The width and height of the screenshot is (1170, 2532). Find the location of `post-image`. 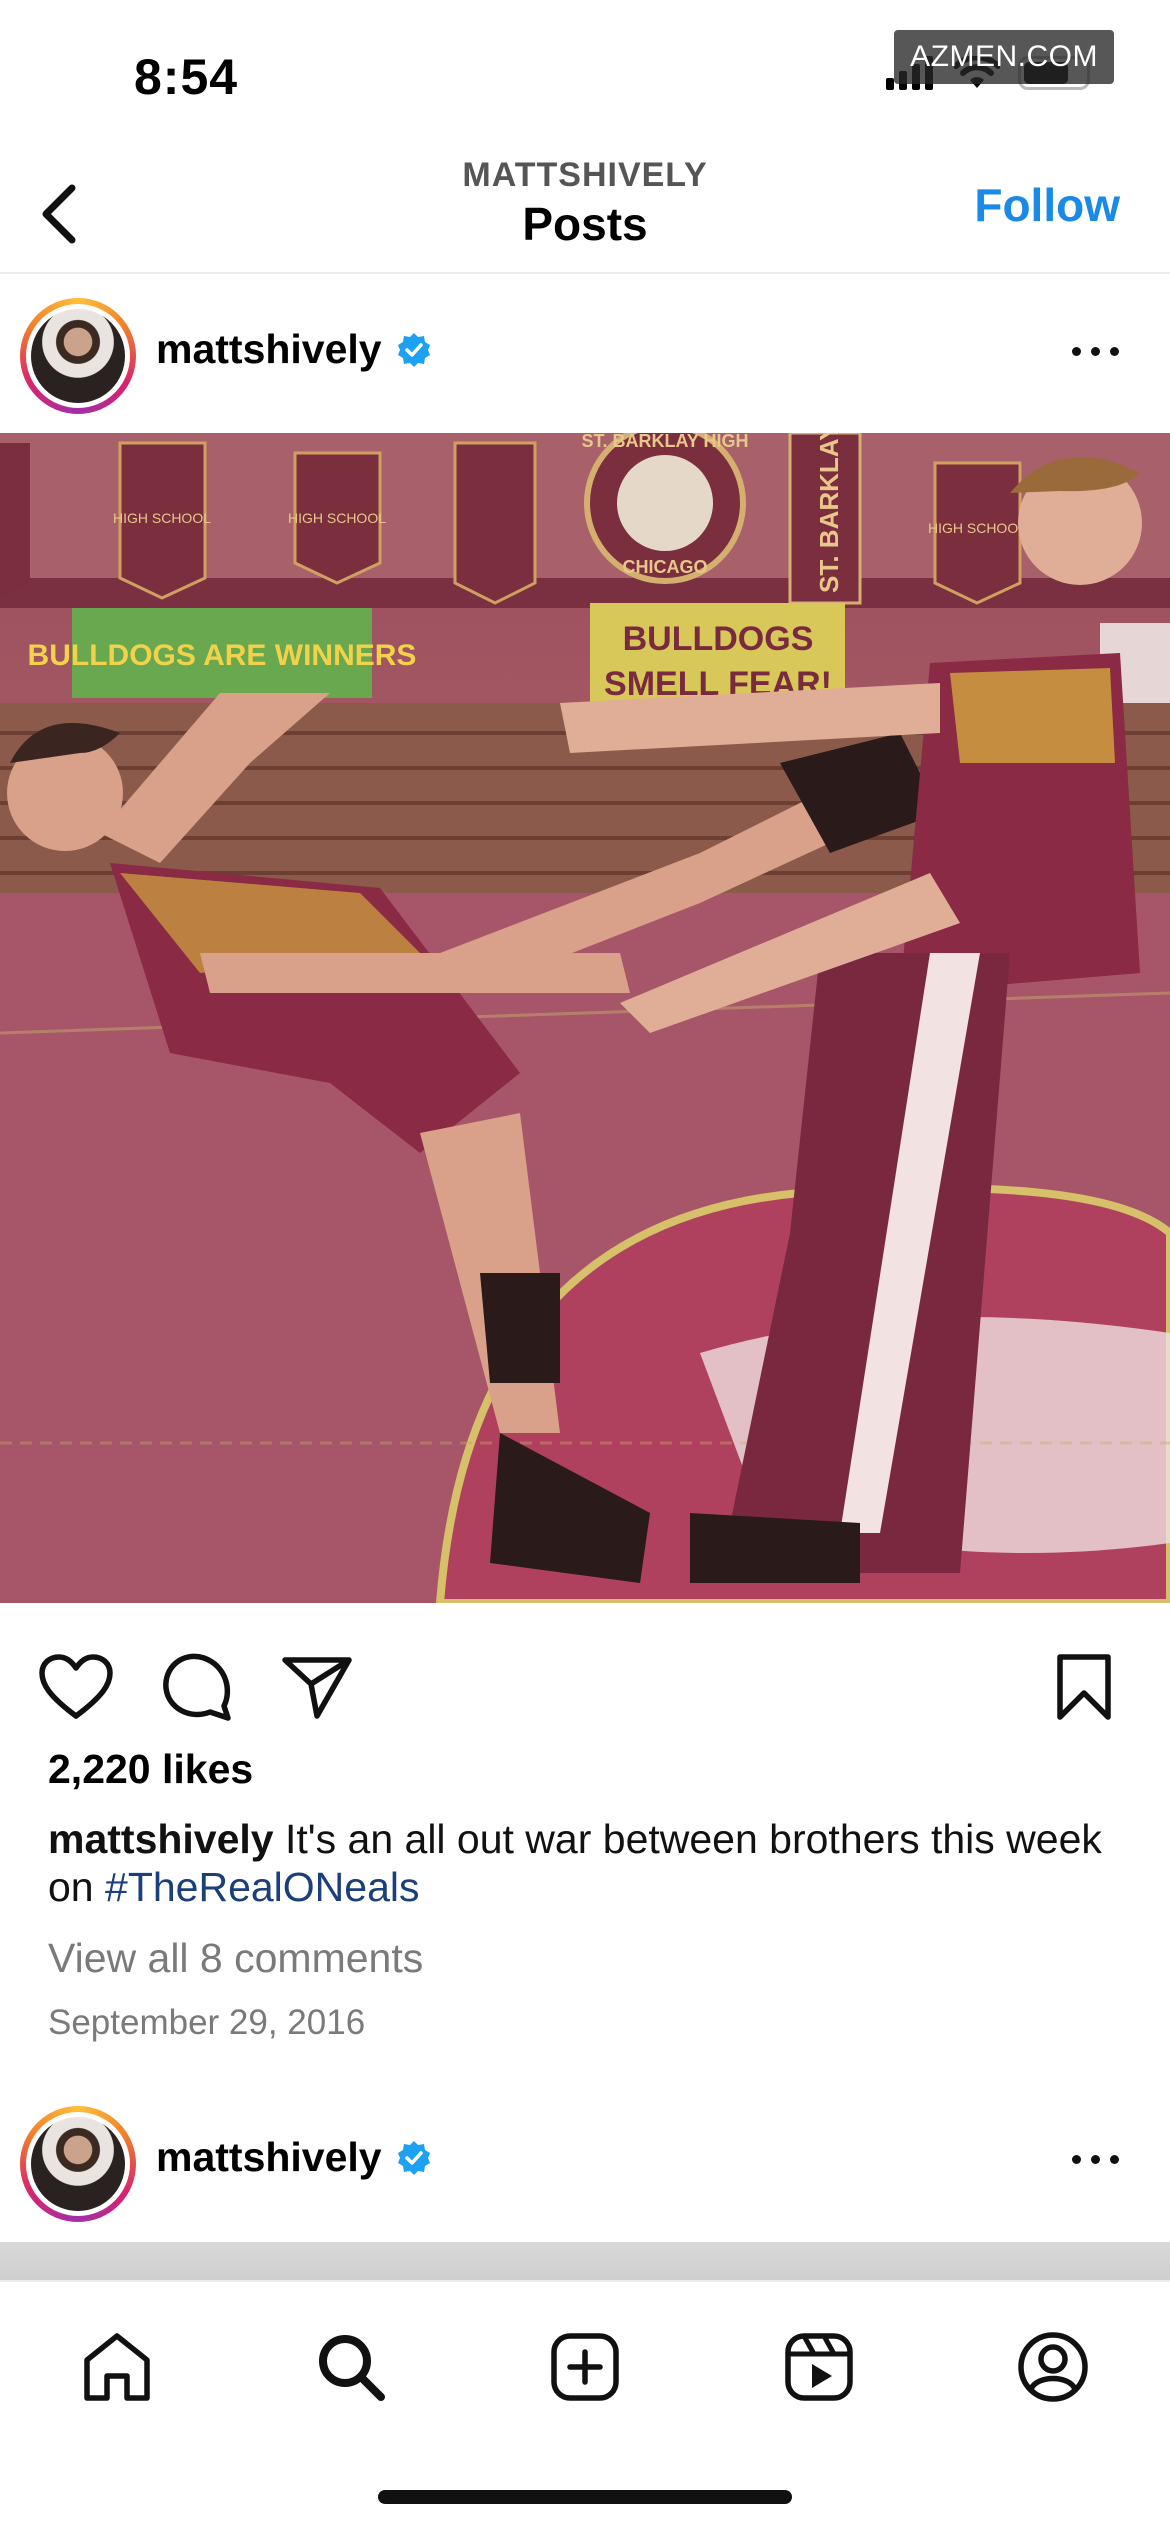

post-image is located at coordinates (585, 2262).